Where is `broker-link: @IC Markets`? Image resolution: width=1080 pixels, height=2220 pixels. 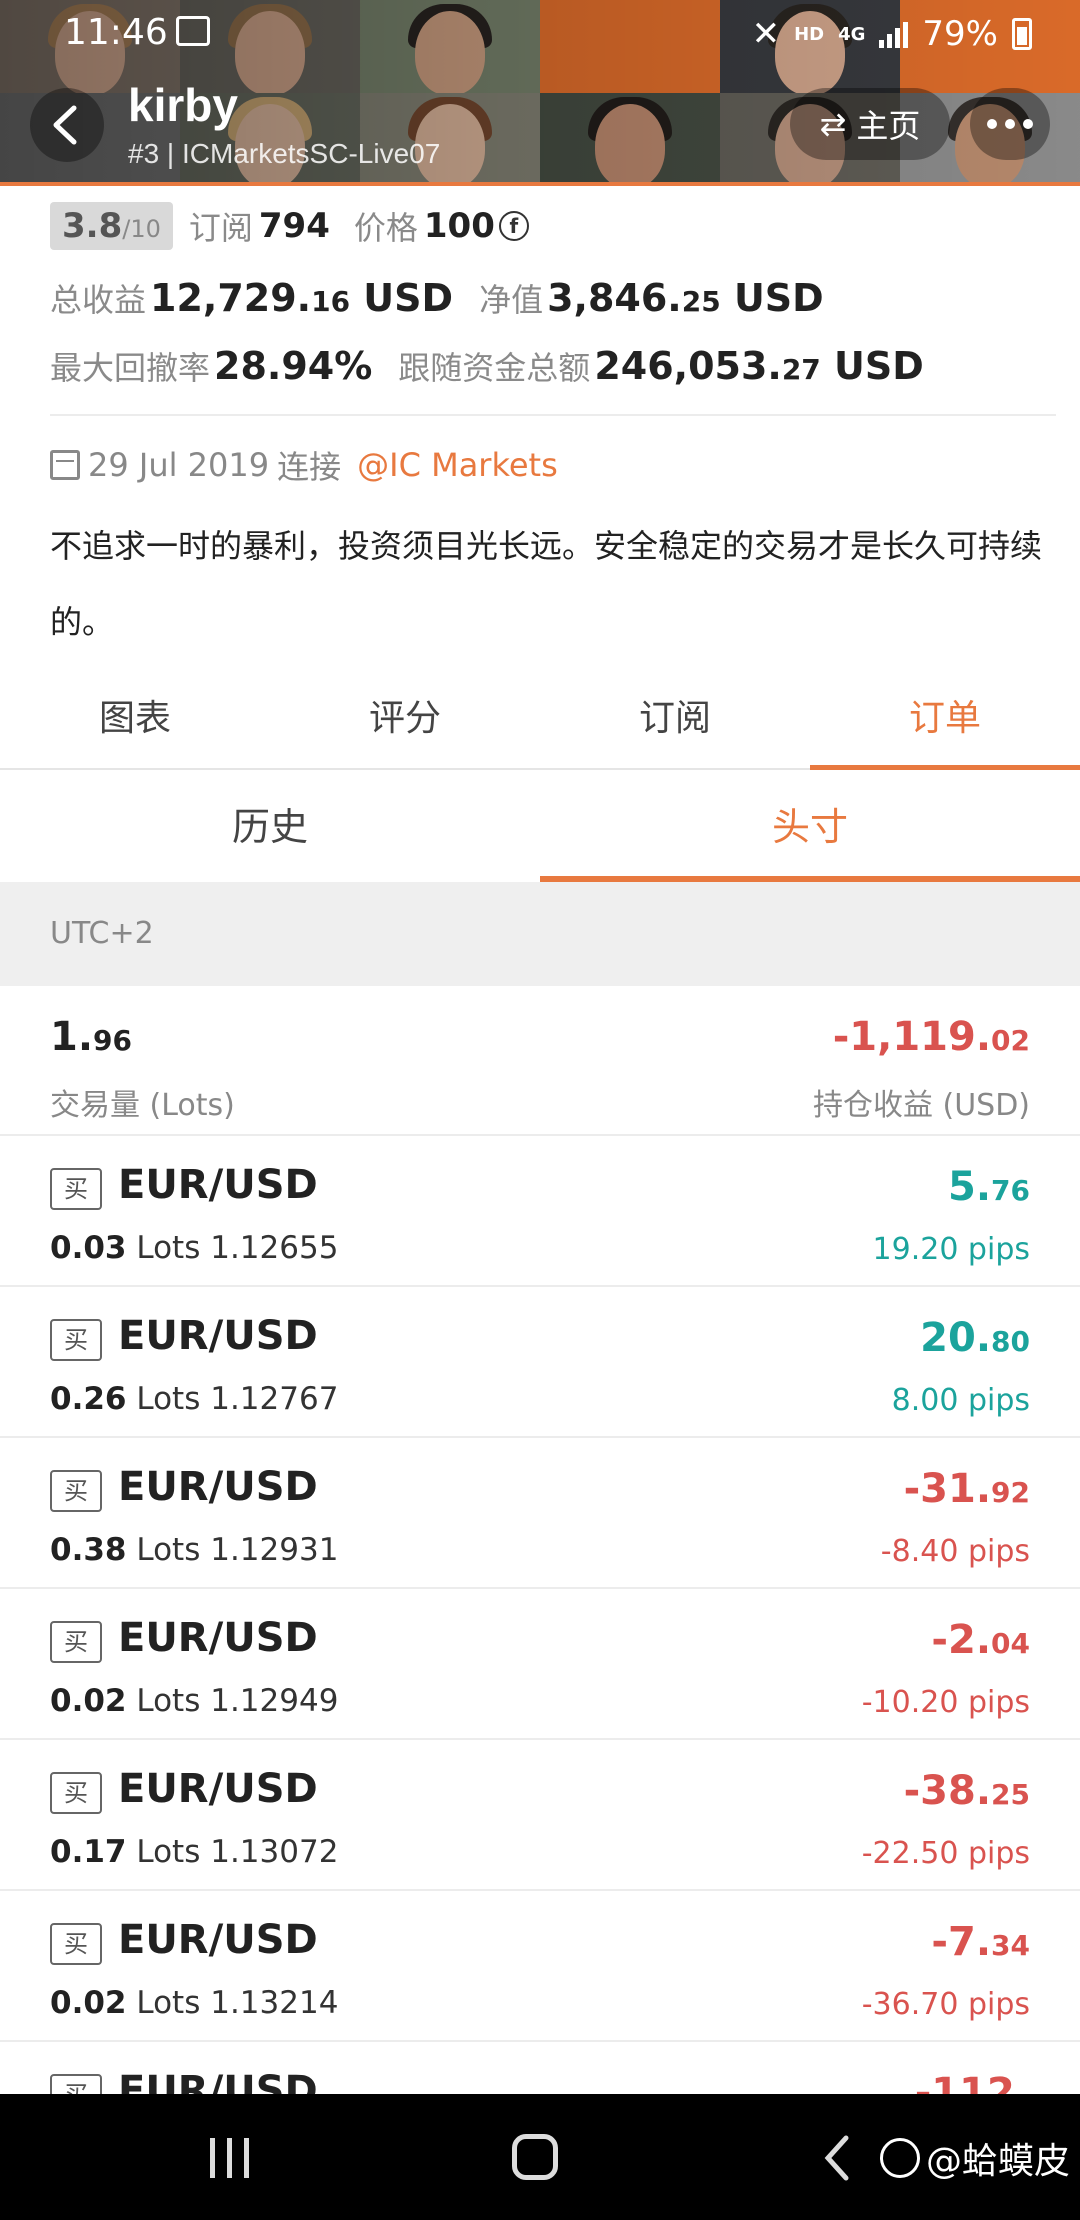
broker-link: @IC Markets is located at coordinates (457, 465).